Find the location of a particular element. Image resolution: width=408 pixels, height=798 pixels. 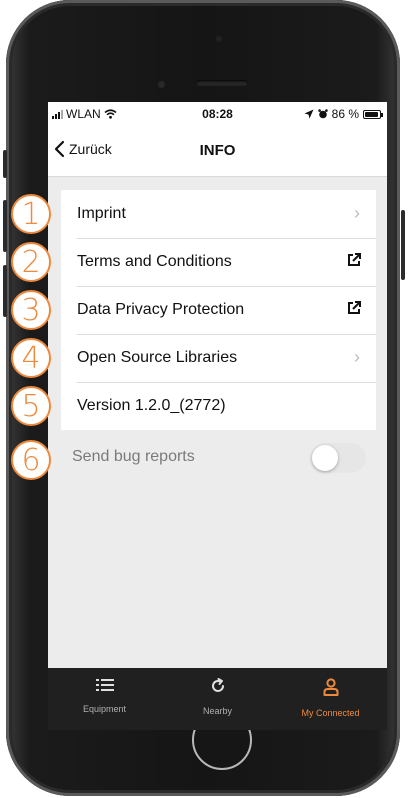

person-icon is located at coordinates (330, 687).